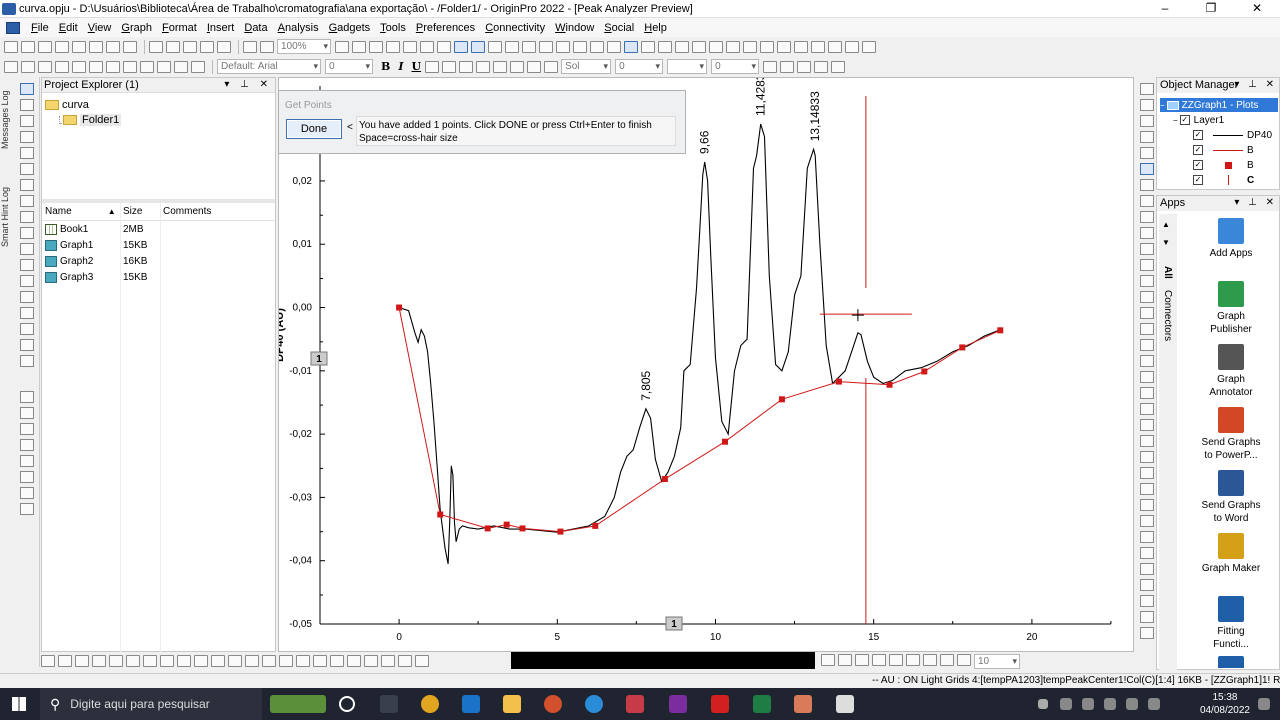  I want to click on table-draw-icon, so click(269, 661).